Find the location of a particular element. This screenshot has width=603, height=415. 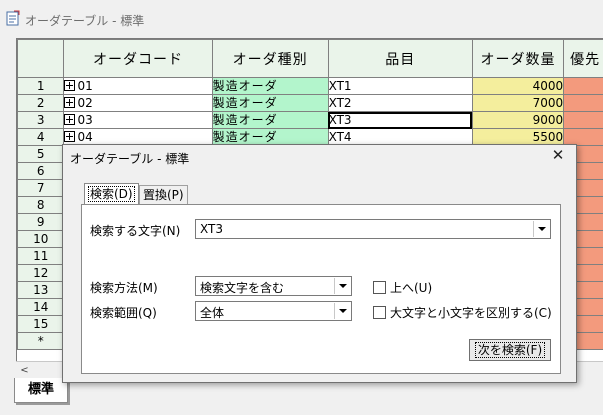

header-priority: 優先 is located at coordinates (583, 58).